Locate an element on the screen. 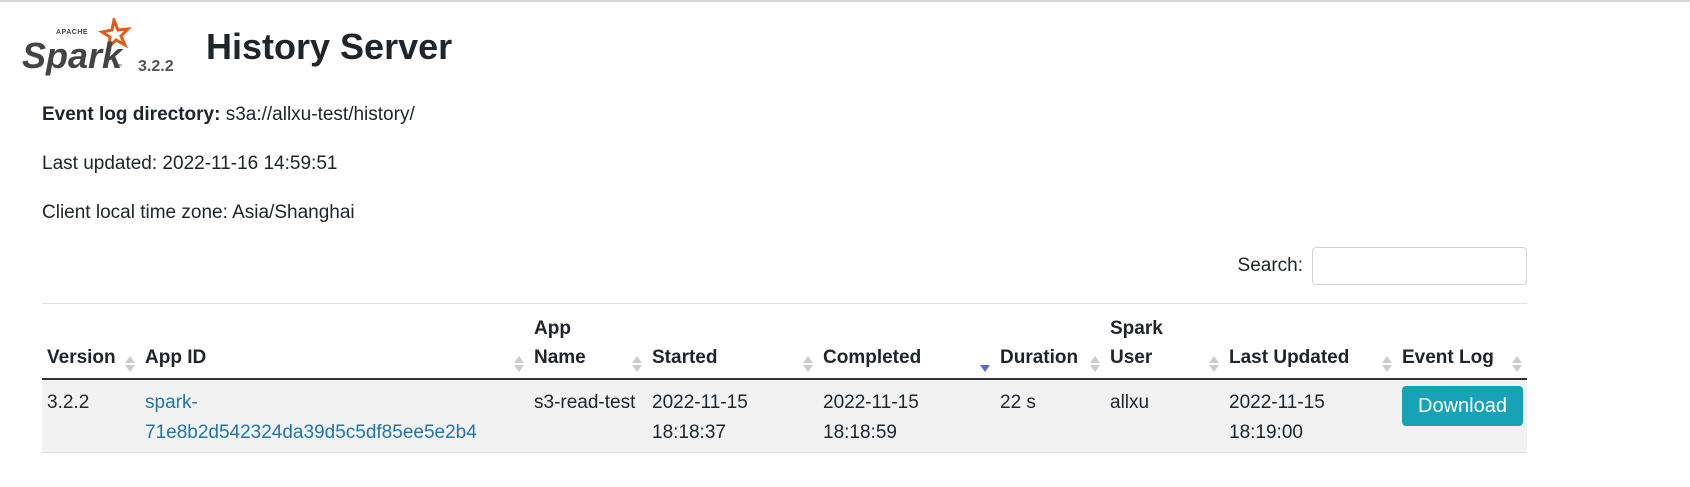 Image resolution: width=1690 pixels, height=487 pixels. cell-last-updated: 2022-11-15 18:19:00 is located at coordinates (1310, 416).